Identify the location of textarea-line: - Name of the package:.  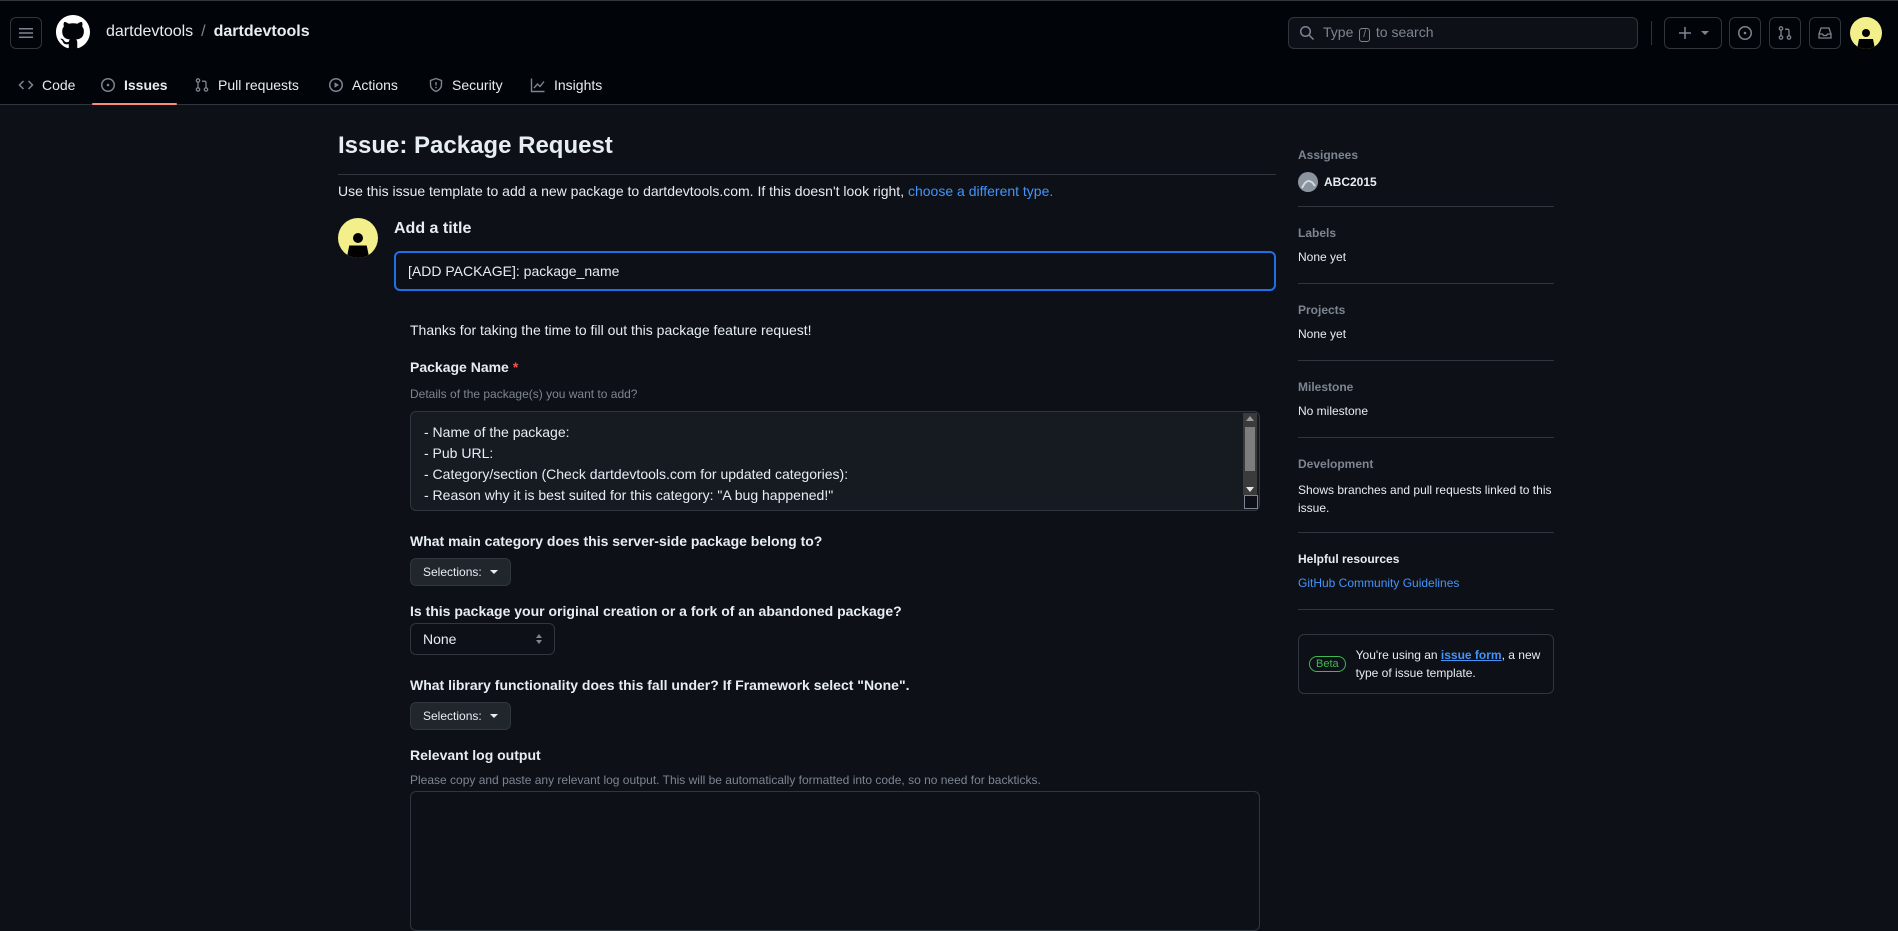
(497, 432).